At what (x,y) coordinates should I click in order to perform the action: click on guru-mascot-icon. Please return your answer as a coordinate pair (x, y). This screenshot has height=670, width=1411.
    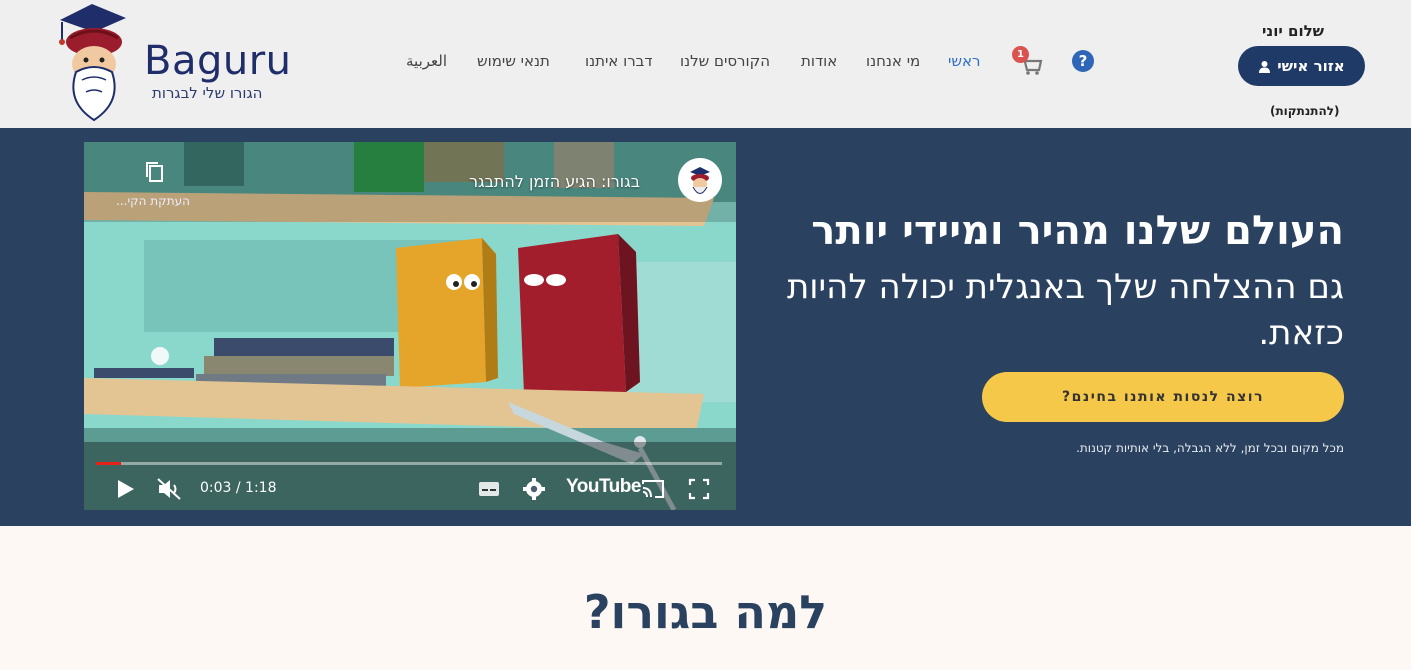
    Looking at the image, I should click on (92, 63).